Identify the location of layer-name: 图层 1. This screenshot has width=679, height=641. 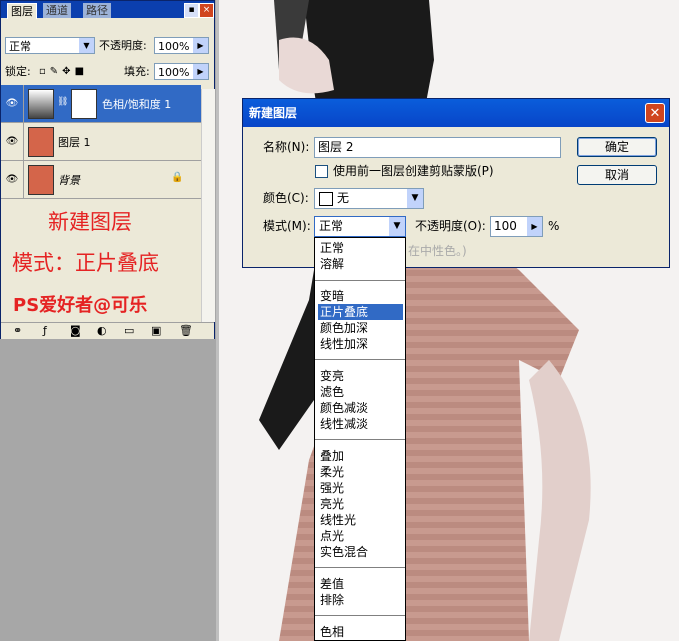
(74, 142).